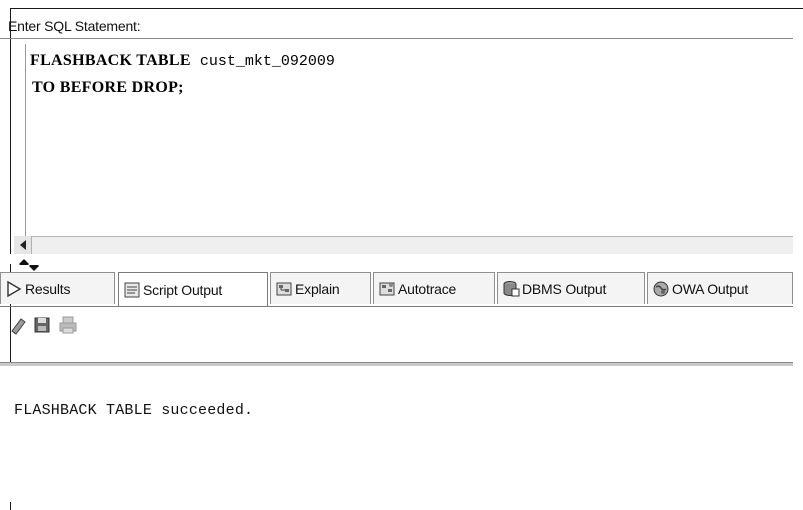 Image resolution: width=803 pixels, height=510 pixels. I want to click on tab-dbms-output: DBMS Output, so click(571, 288).